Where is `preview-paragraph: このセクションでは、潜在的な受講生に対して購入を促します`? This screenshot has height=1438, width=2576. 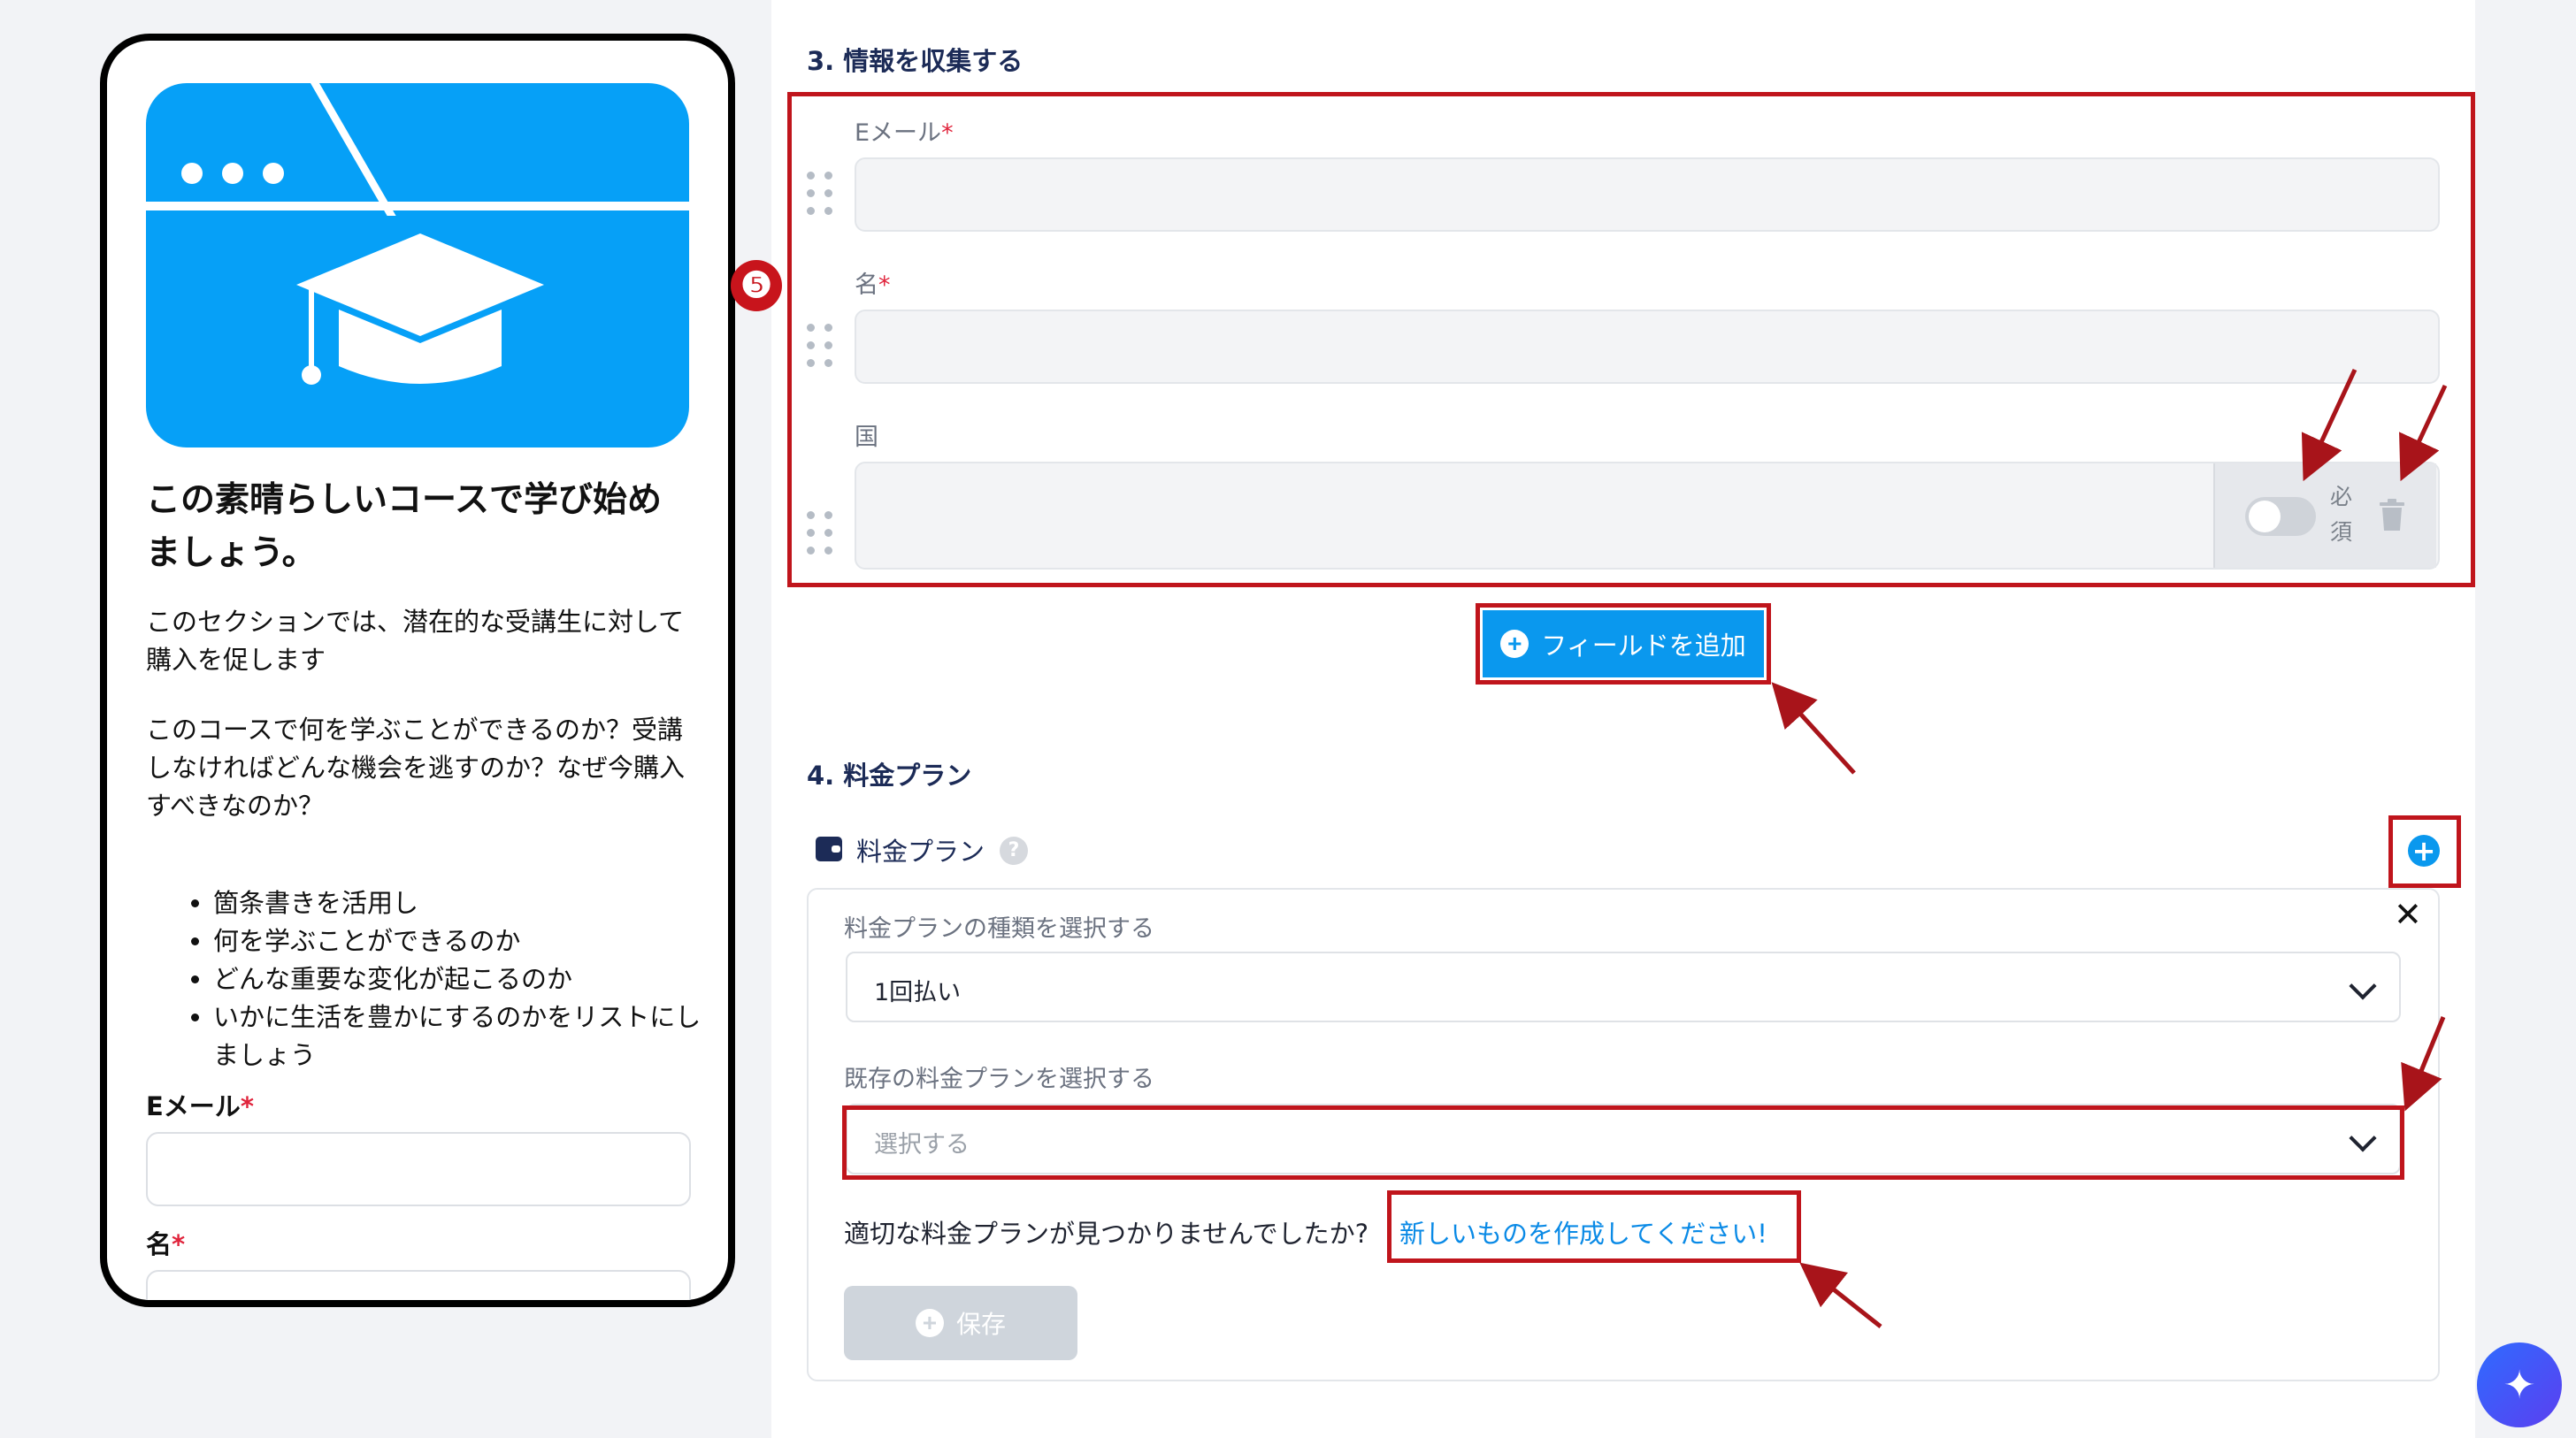 preview-paragraph: このセクションでは、潜在的な受講生に対して購入を促します is located at coordinates (415, 641).